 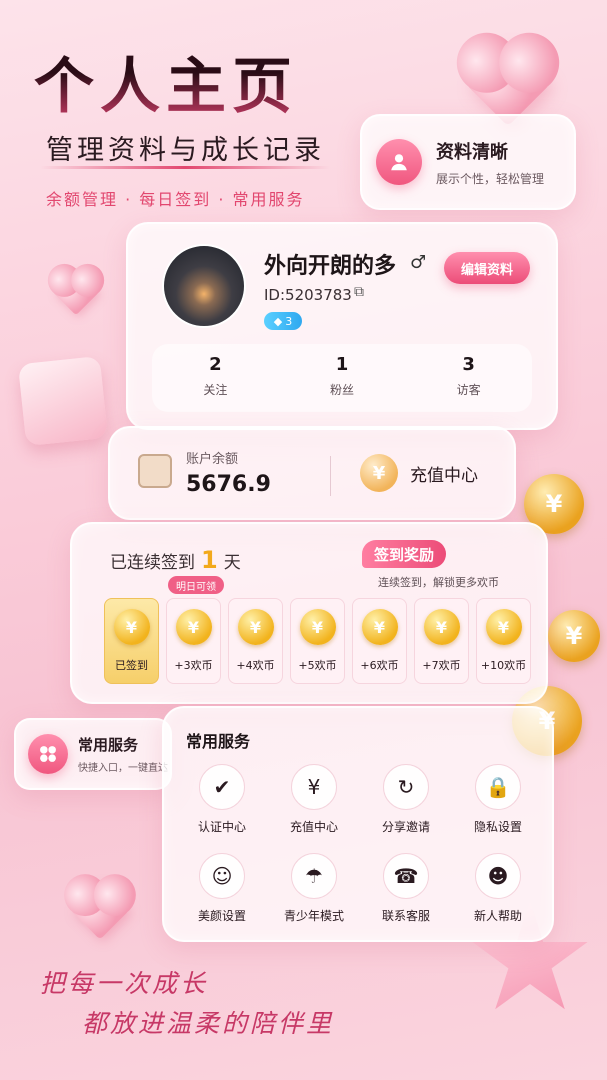 I want to click on level-value: 3, so click(x=289, y=321).